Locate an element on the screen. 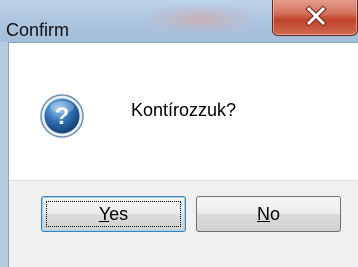 This screenshot has height=267, width=358. title-bar-glass-highlight is located at coordinates (200, 19).